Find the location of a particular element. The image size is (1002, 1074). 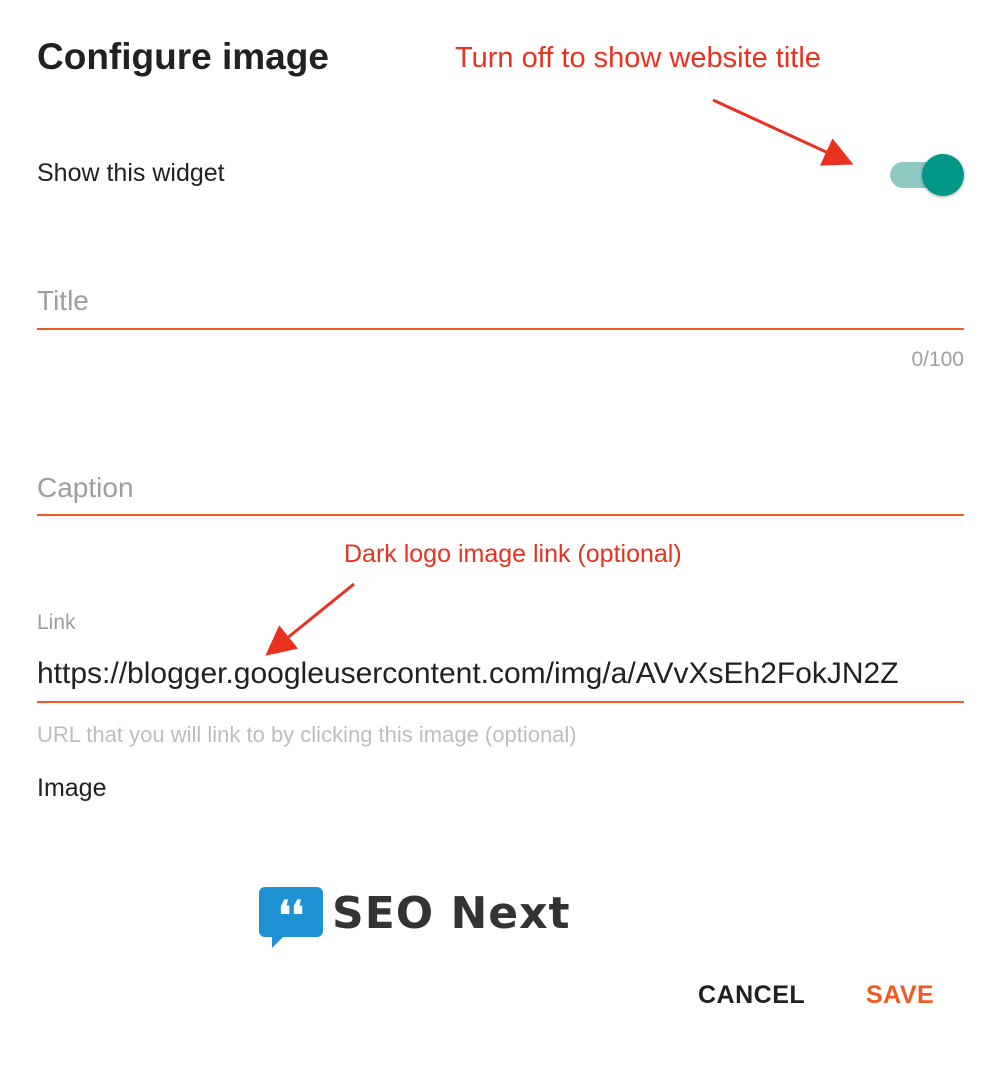

arrow-to-toggle is located at coordinates (783, 132).